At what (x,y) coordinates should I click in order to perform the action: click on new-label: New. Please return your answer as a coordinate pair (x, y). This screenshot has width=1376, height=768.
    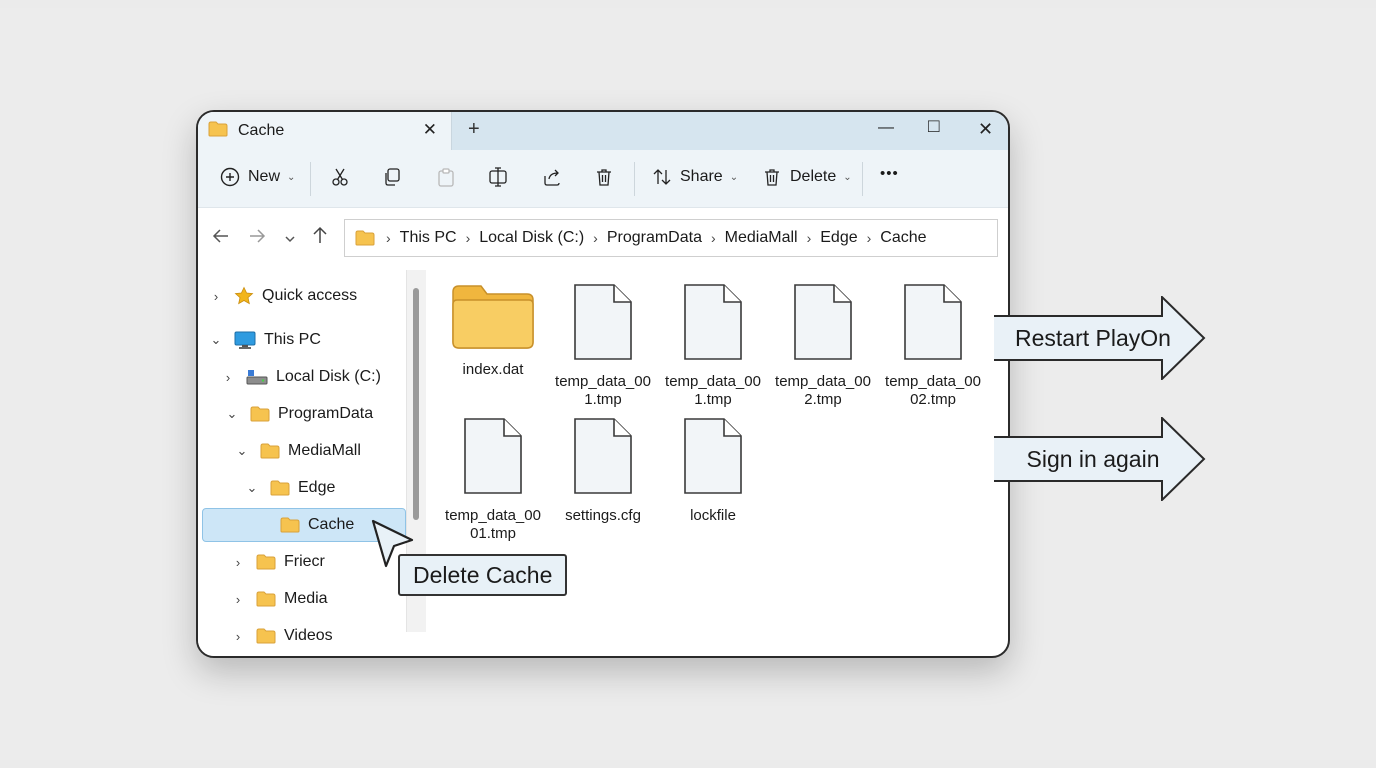
    Looking at the image, I should click on (264, 176).